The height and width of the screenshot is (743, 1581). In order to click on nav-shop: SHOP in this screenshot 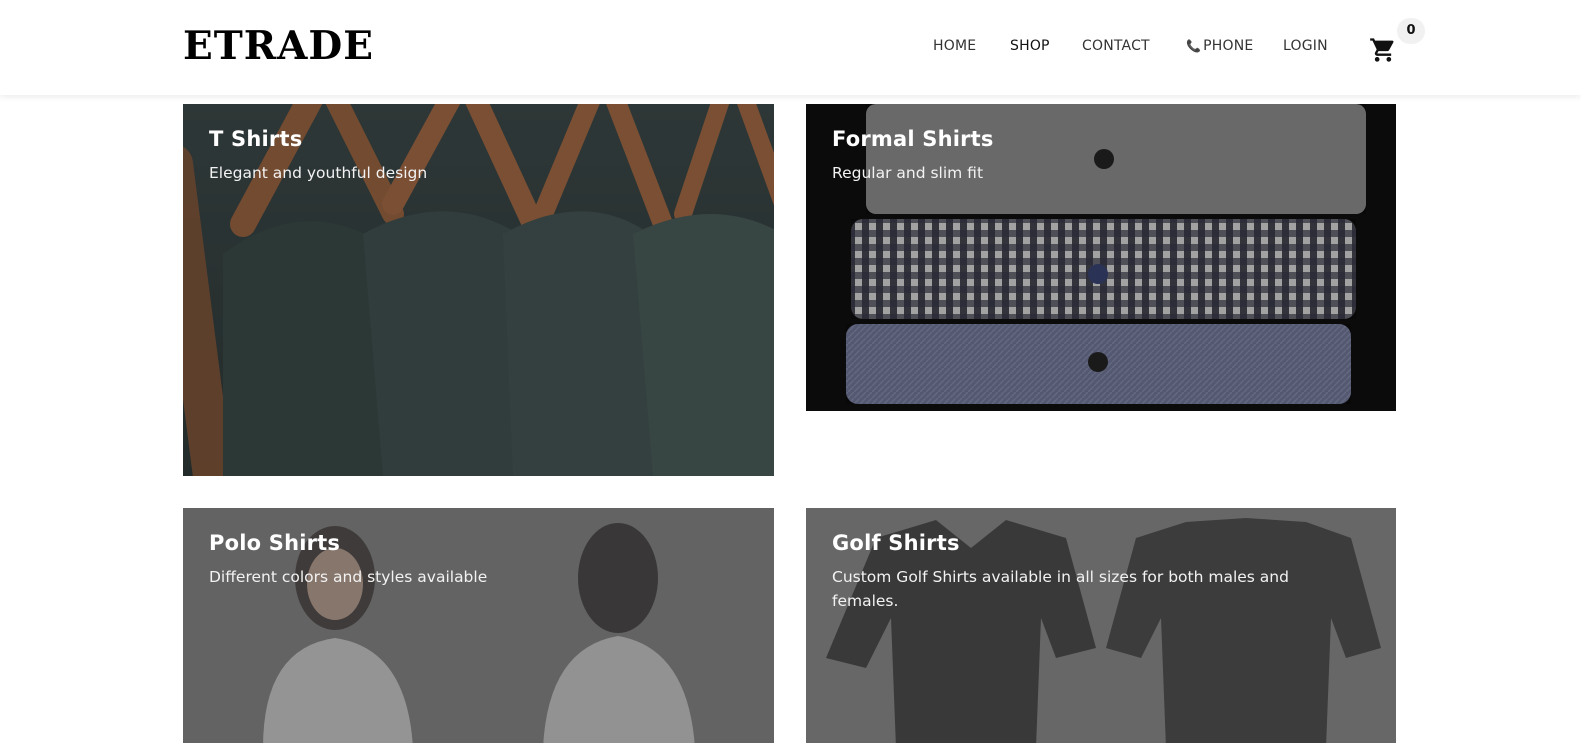, I will do `click(1030, 46)`.